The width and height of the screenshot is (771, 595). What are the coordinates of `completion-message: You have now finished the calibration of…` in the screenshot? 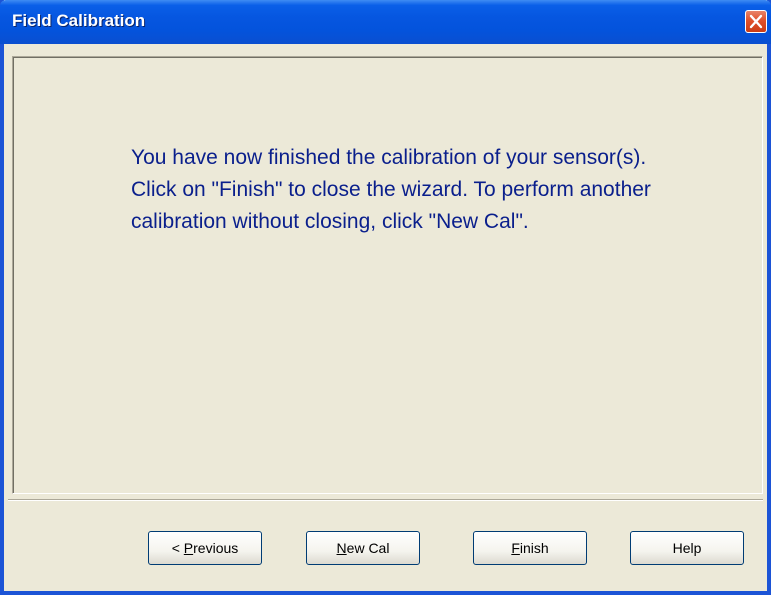 It's located at (391, 189).